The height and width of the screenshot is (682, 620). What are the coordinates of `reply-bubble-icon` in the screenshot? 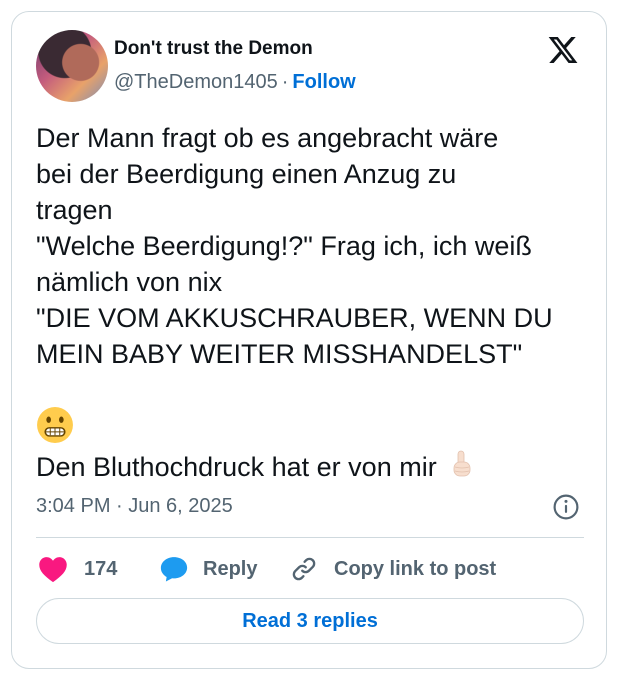 It's located at (174, 569).